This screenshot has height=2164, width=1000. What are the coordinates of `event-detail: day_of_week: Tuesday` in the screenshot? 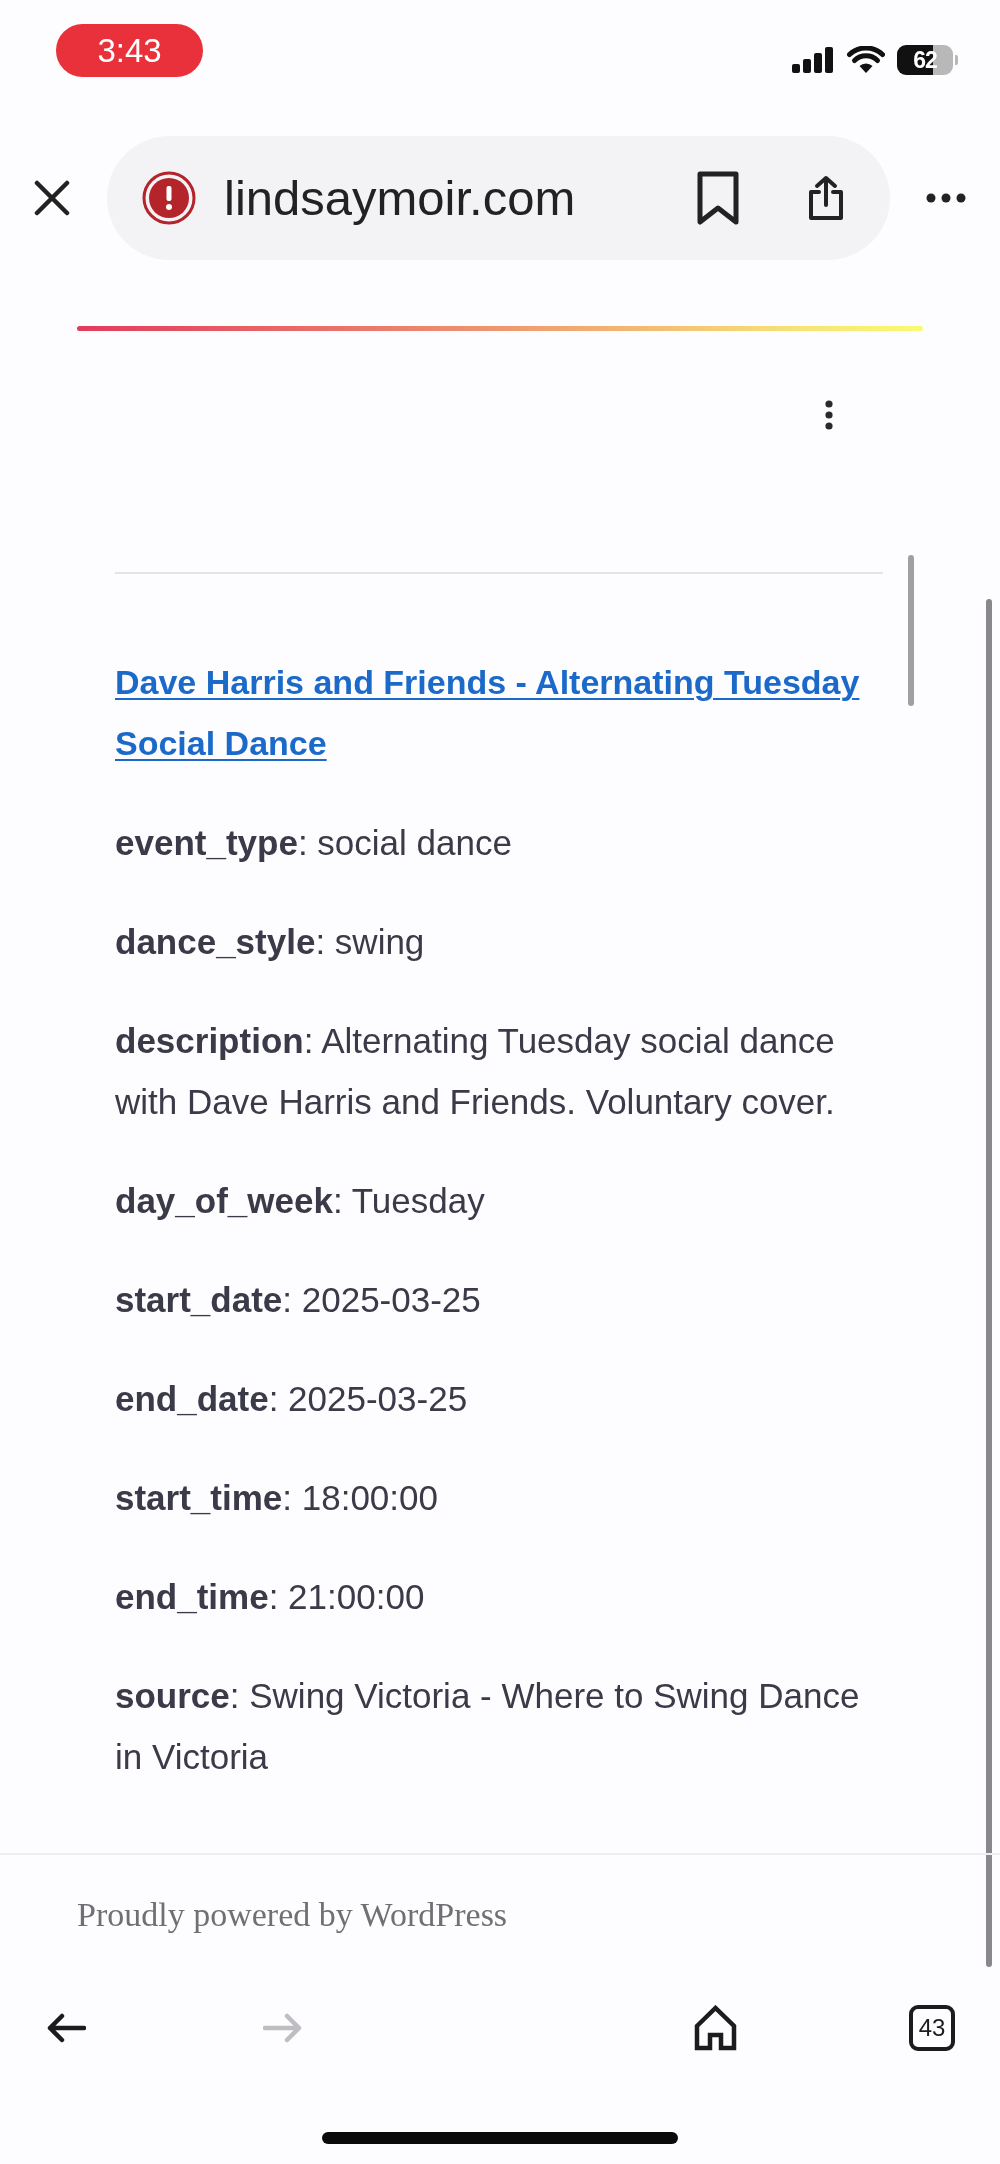 It's located at (300, 1201).